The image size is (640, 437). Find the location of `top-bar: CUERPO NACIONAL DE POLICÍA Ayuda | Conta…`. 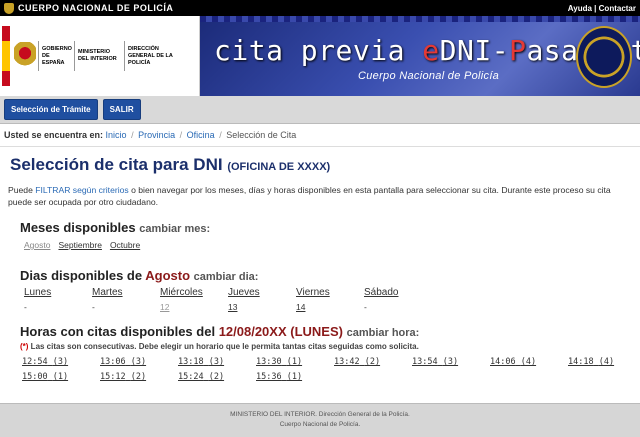

top-bar: CUERPO NACIONAL DE POLICÍA Ayuda | Conta… is located at coordinates (320, 8).